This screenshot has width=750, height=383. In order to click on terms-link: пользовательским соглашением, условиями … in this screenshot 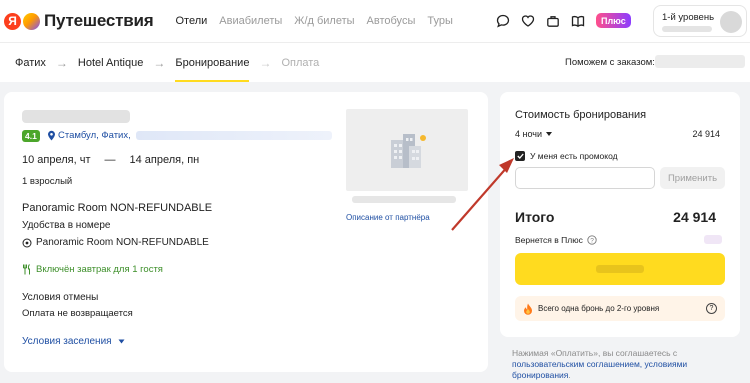, I will do `click(599, 369)`.